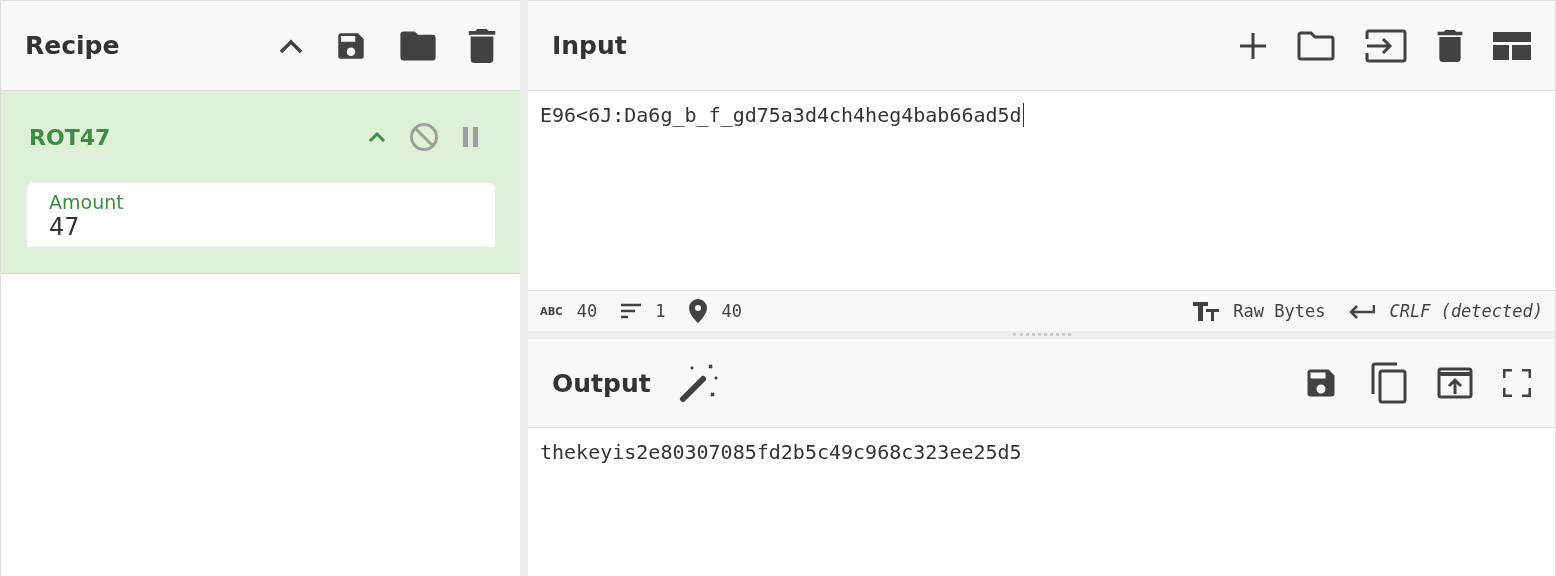  What do you see at coordinates (1279, 311) in the screenshot?
I see `encoding-label: Raw Bytes` at bounding box center [1279, 311].